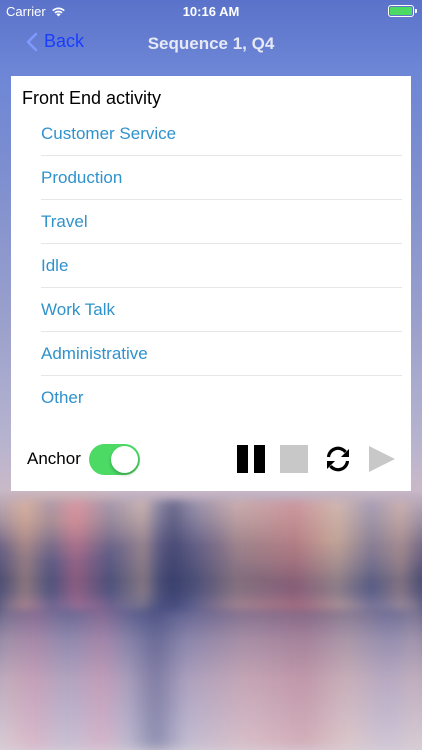 Image resolution: width=422 pixels, height=750 pixels. I want to click on refresh-icon, so click(338, 459).